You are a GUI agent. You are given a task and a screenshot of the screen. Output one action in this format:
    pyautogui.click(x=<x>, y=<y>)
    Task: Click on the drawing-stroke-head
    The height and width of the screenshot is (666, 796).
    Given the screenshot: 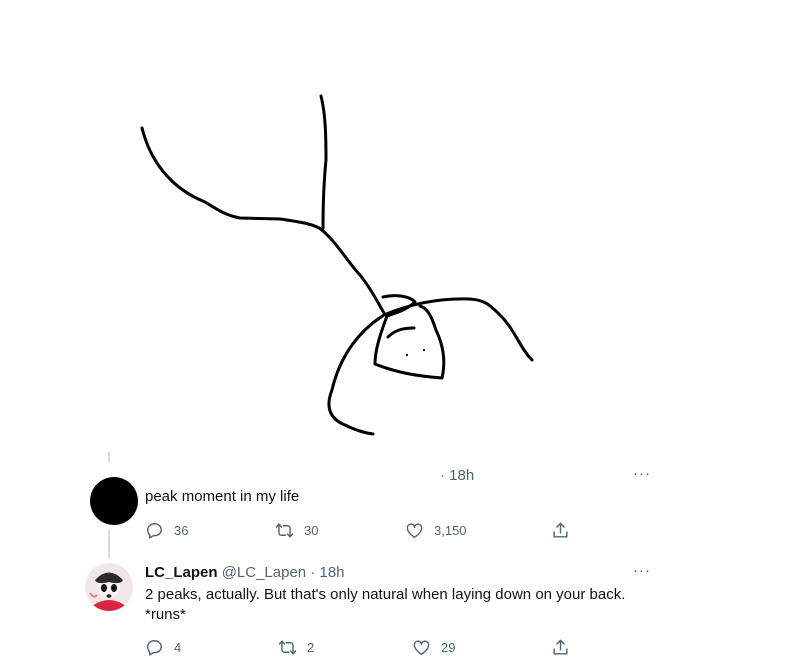 What is the action you would take?
    pyautogui.click(x=409, y=337)
    